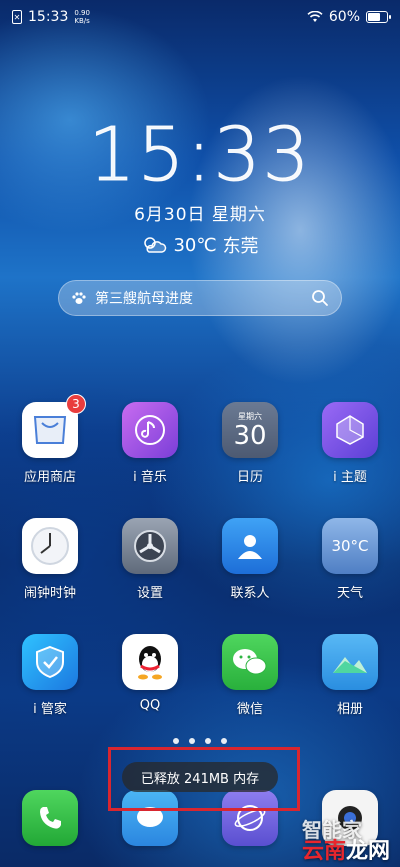  I want to click on app-label: i 音乐, so click(150, 477).